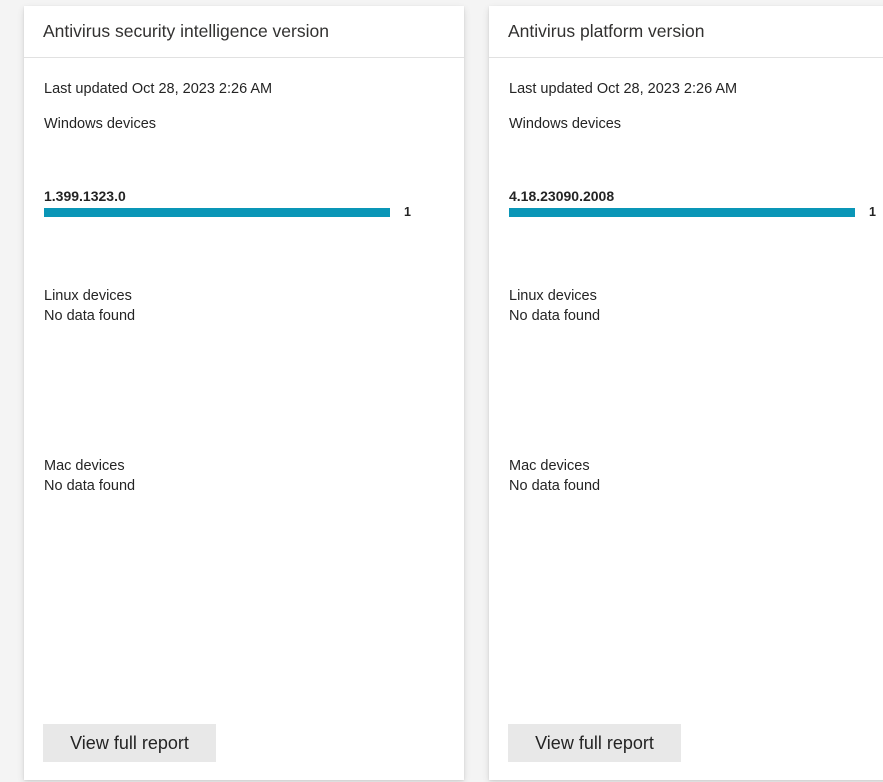 This screenshot has height=782, width=883. Describe the element at coordinates (186, 31) in the screenshot. I see `card-title: Antivirus security intelligence version` at that location.